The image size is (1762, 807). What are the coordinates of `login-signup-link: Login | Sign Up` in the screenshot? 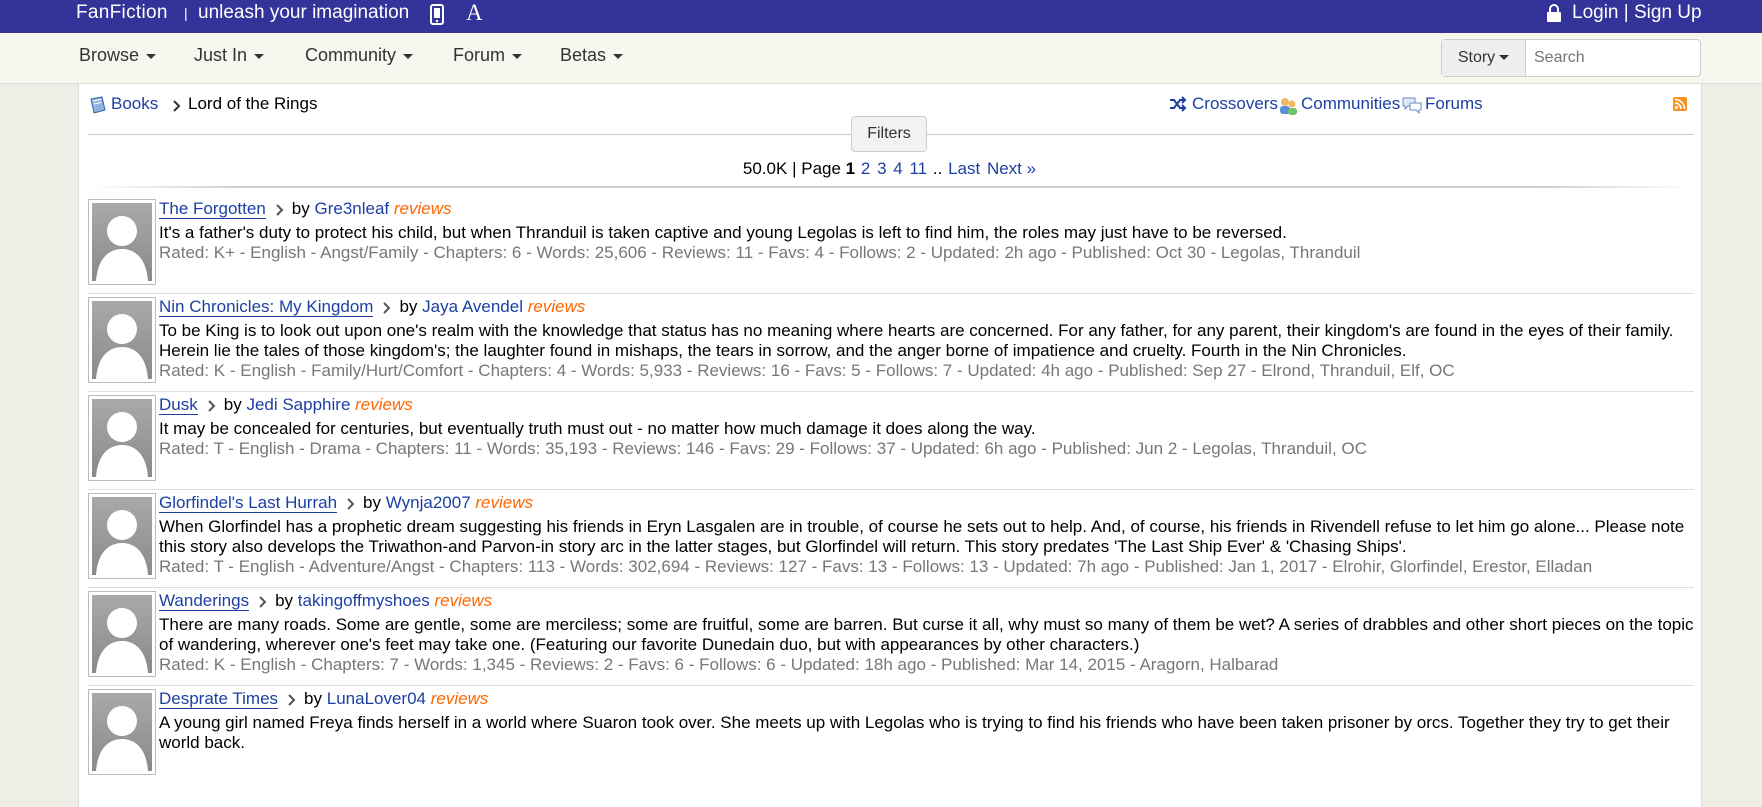 It's located at (1637, 13).